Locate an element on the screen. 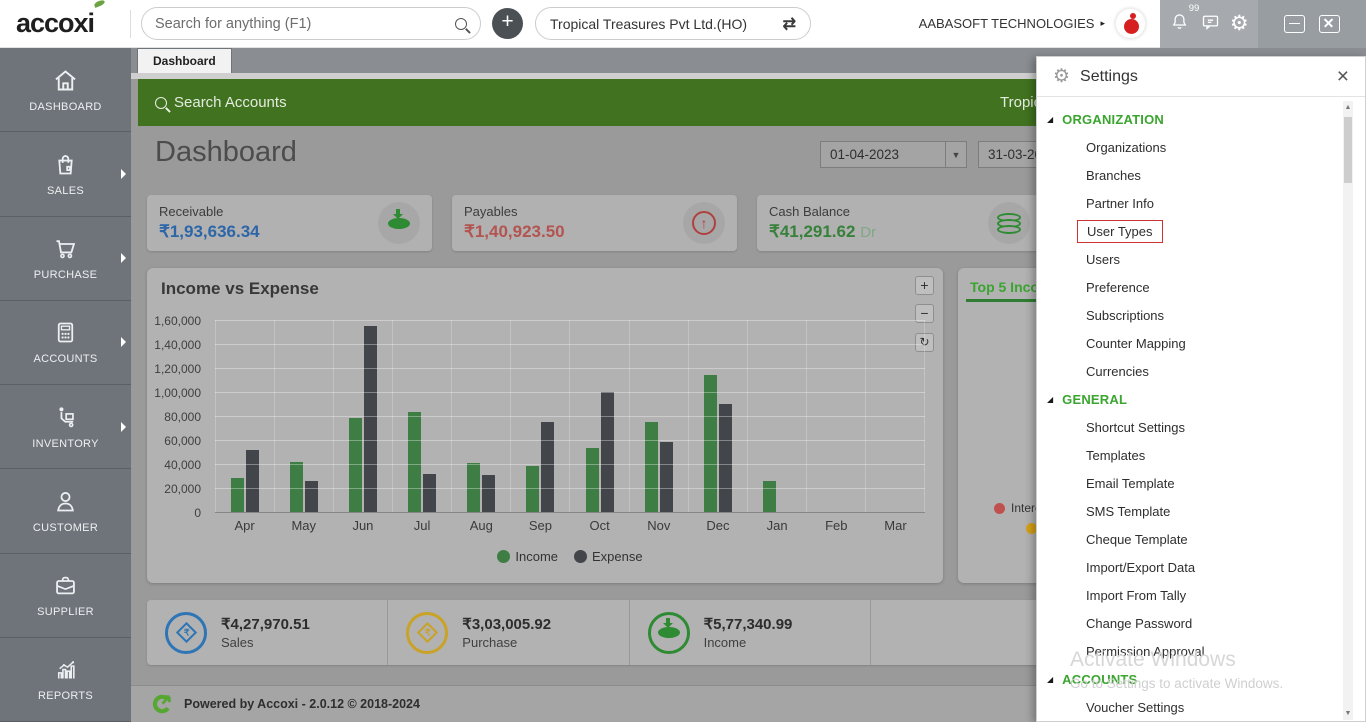  tab-dashboard: Dashboard is located at coordinates (184, 60).